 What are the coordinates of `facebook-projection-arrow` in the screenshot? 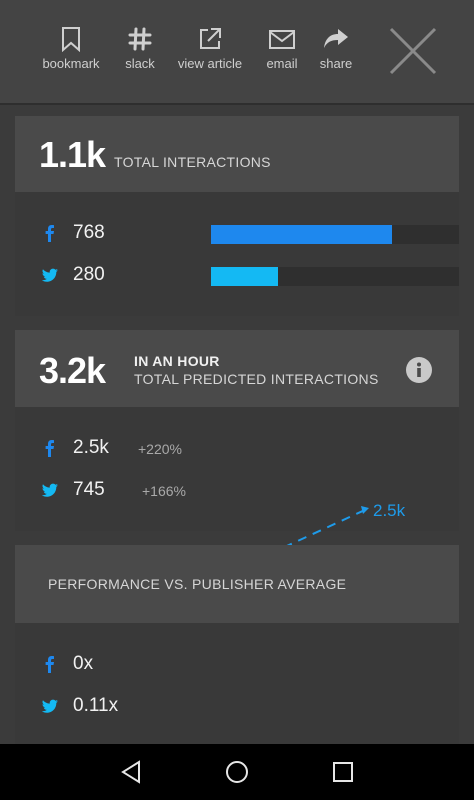 It's located at (365, 510).